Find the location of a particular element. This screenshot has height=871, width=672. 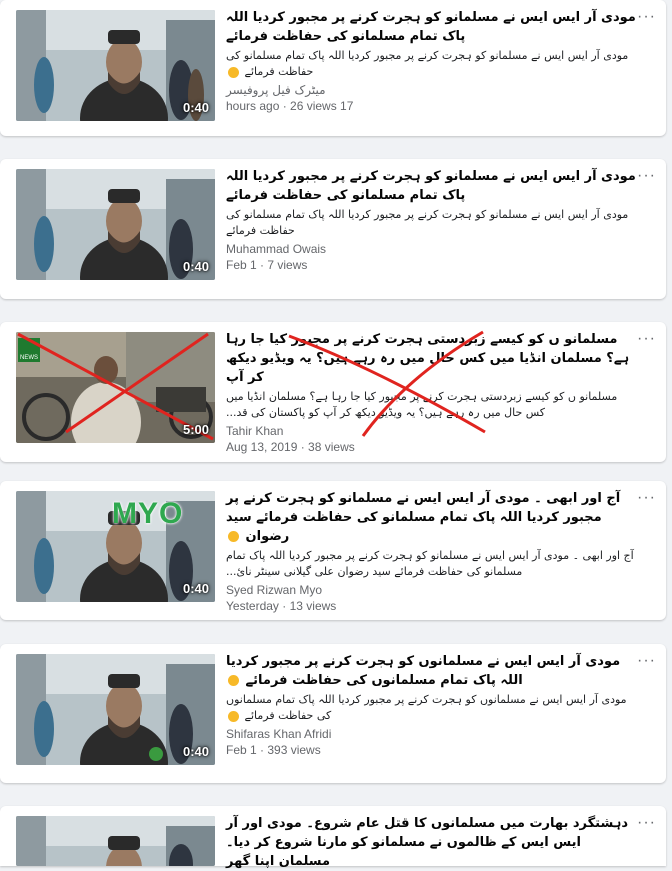

video-meta: Feb 1 · 7 views is located at coordinates (267, 265).